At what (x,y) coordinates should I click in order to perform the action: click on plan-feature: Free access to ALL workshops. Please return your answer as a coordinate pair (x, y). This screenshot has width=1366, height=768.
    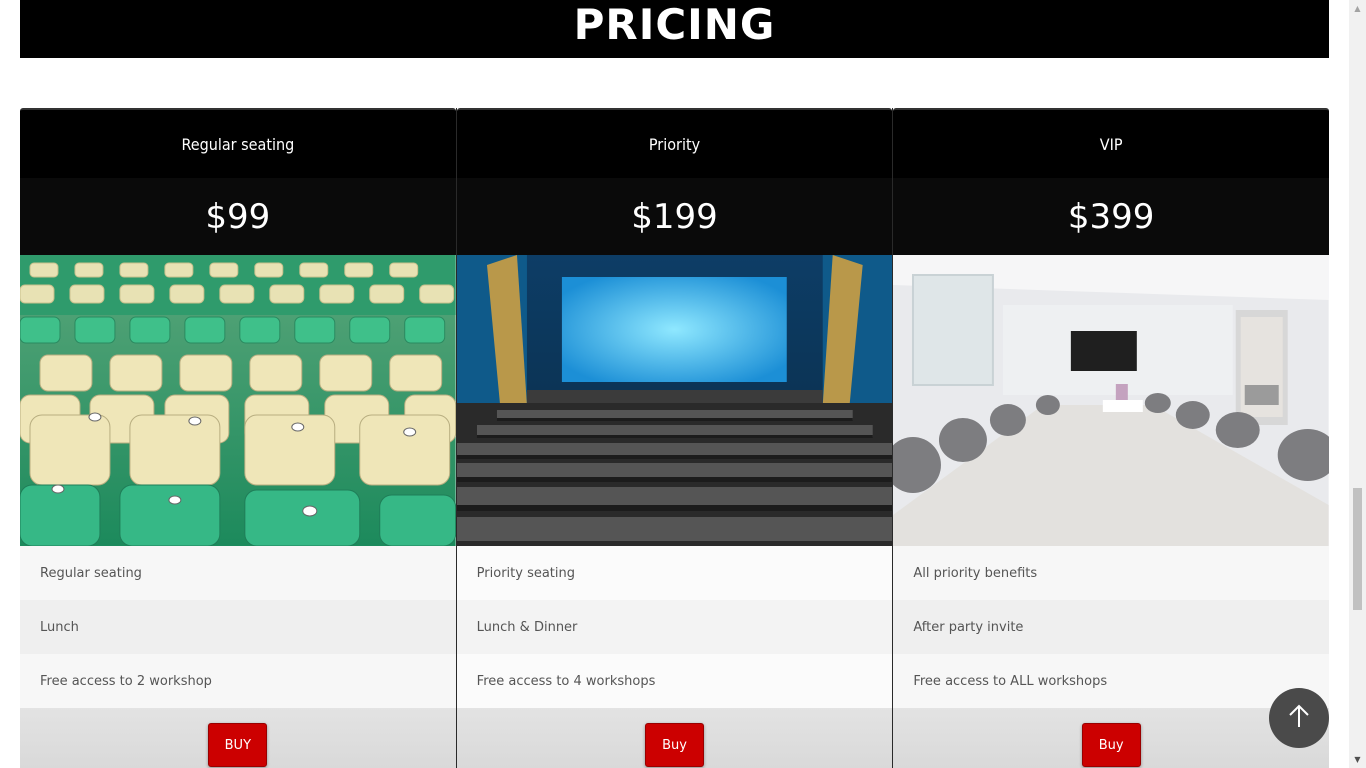
    Looking at the image, I should click on (1111, 681).